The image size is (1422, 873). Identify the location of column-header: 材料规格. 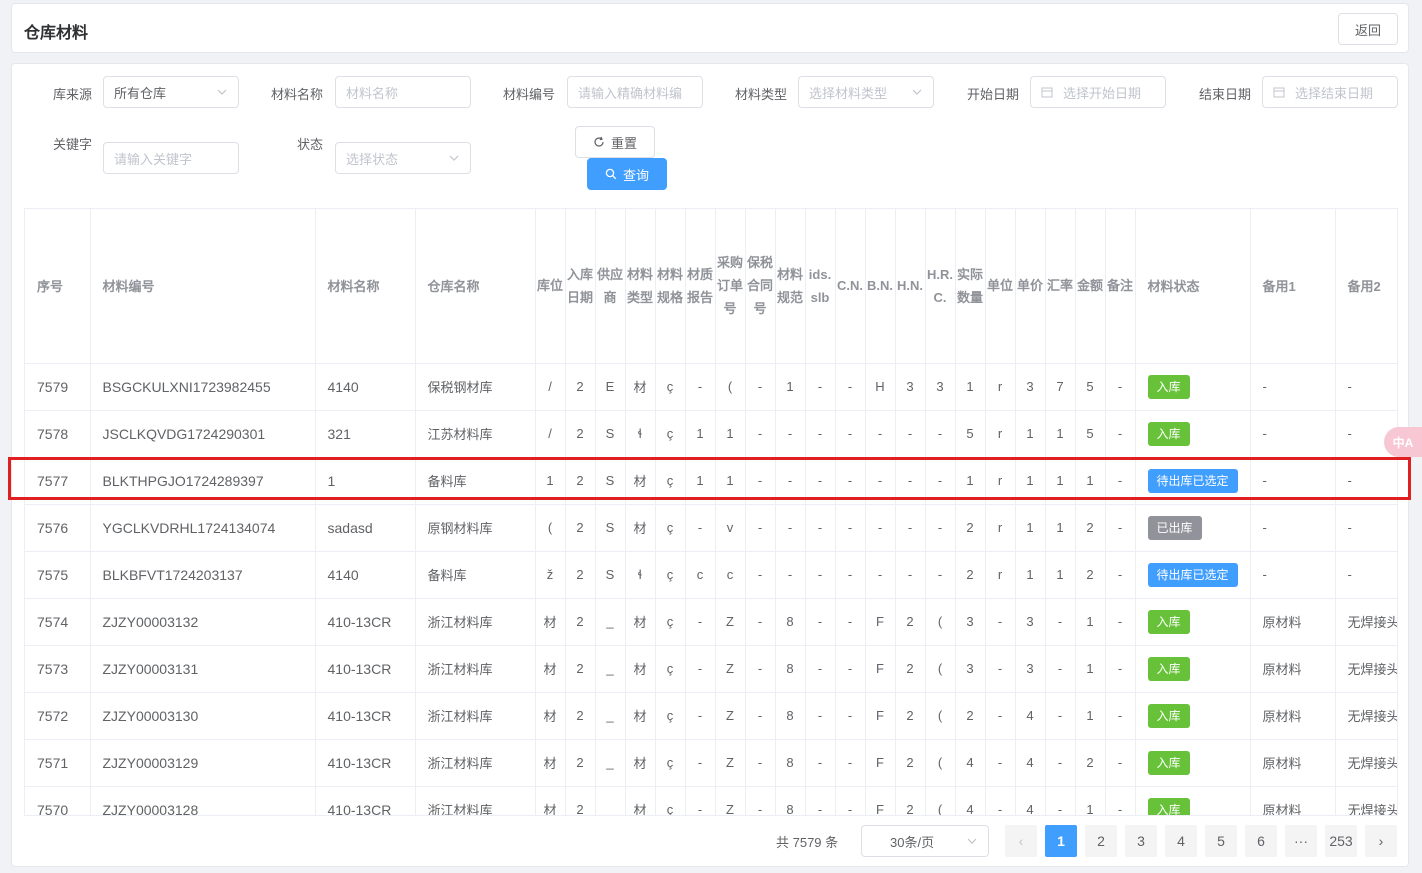
(670, 286).